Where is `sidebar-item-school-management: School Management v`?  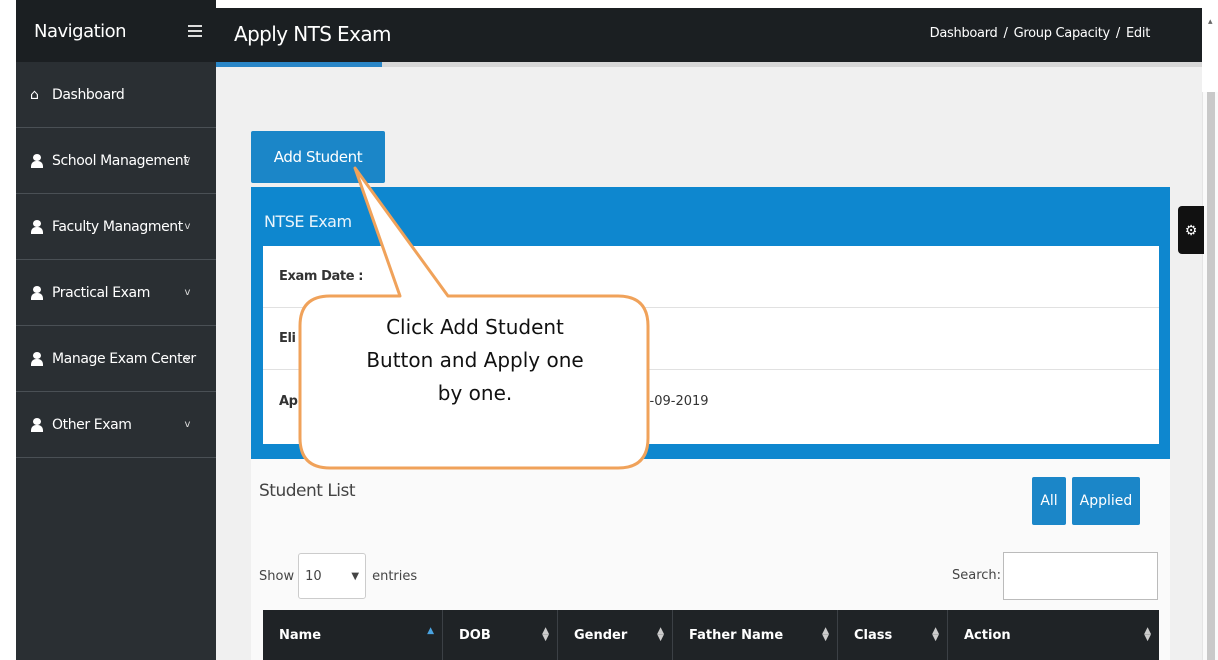
sidebar-item-school-management: School Management v is located at coordinates (116, 161).